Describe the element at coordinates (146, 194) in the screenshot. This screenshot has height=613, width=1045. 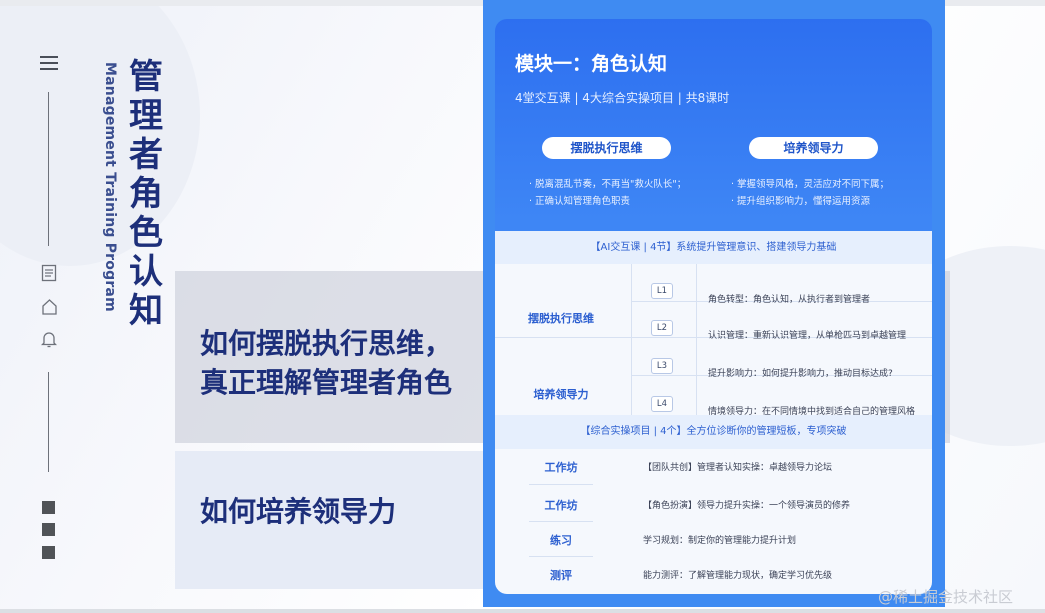
I see `program-title-zh: 管 理 者 角 色 认 知` at that location.